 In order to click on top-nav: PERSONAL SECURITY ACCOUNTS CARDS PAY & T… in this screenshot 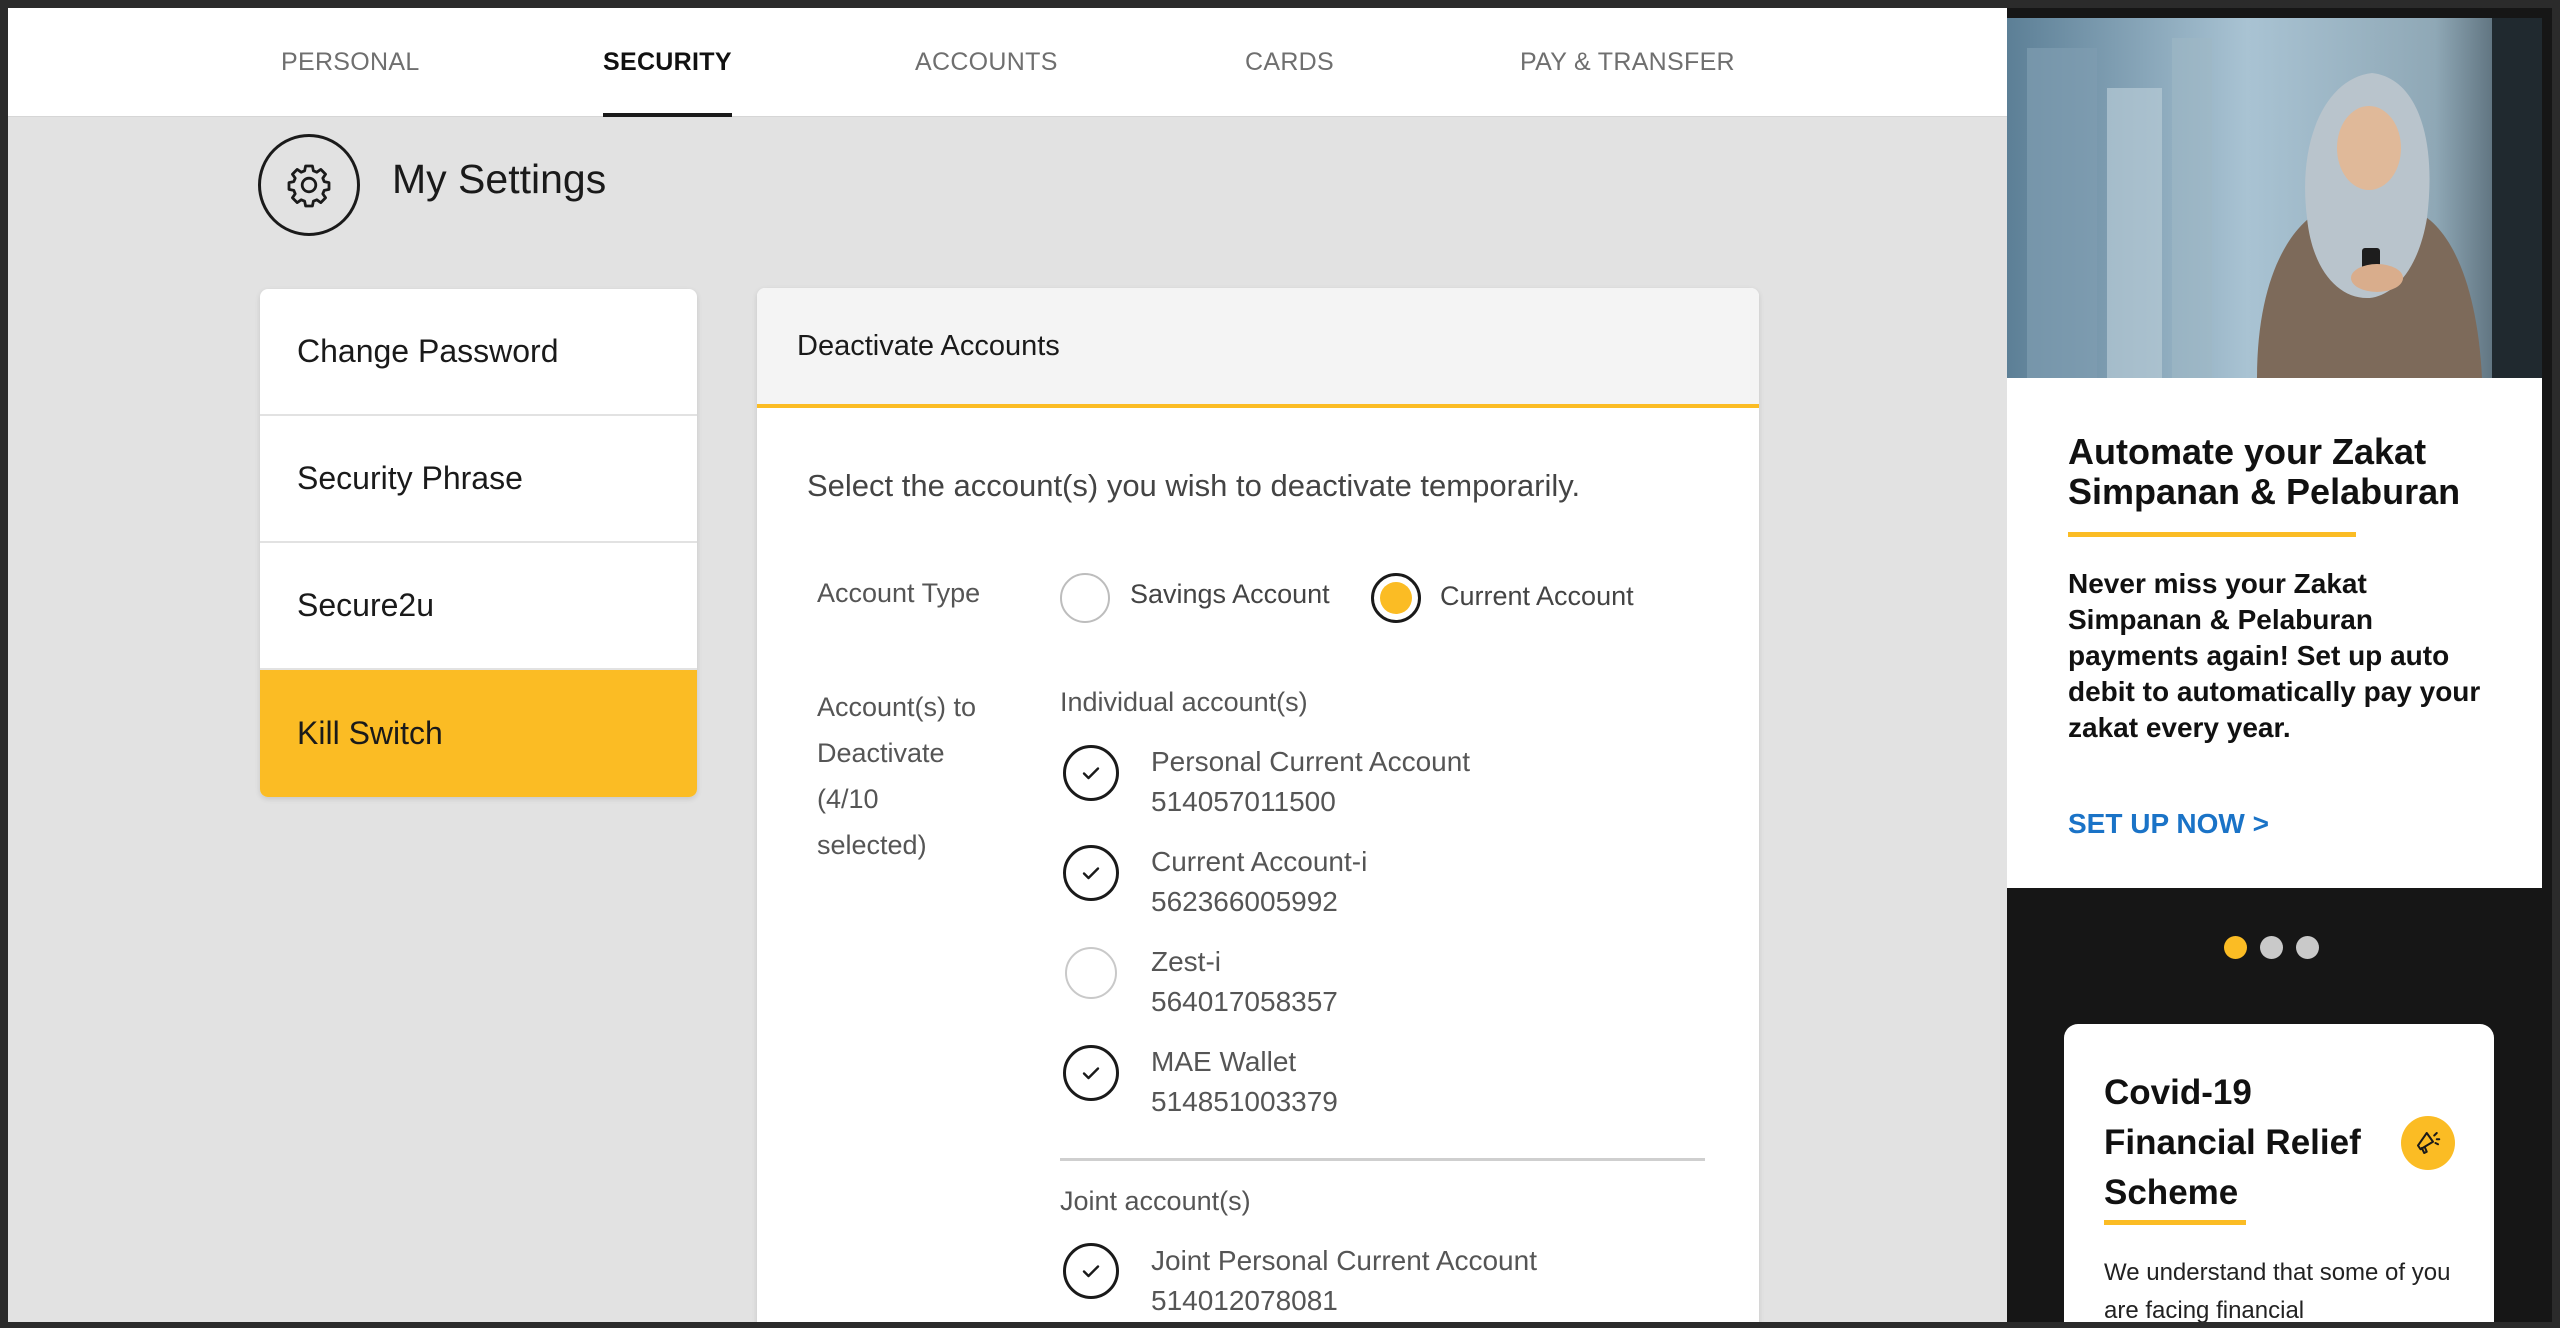, I will do `click(1007, 62)`.